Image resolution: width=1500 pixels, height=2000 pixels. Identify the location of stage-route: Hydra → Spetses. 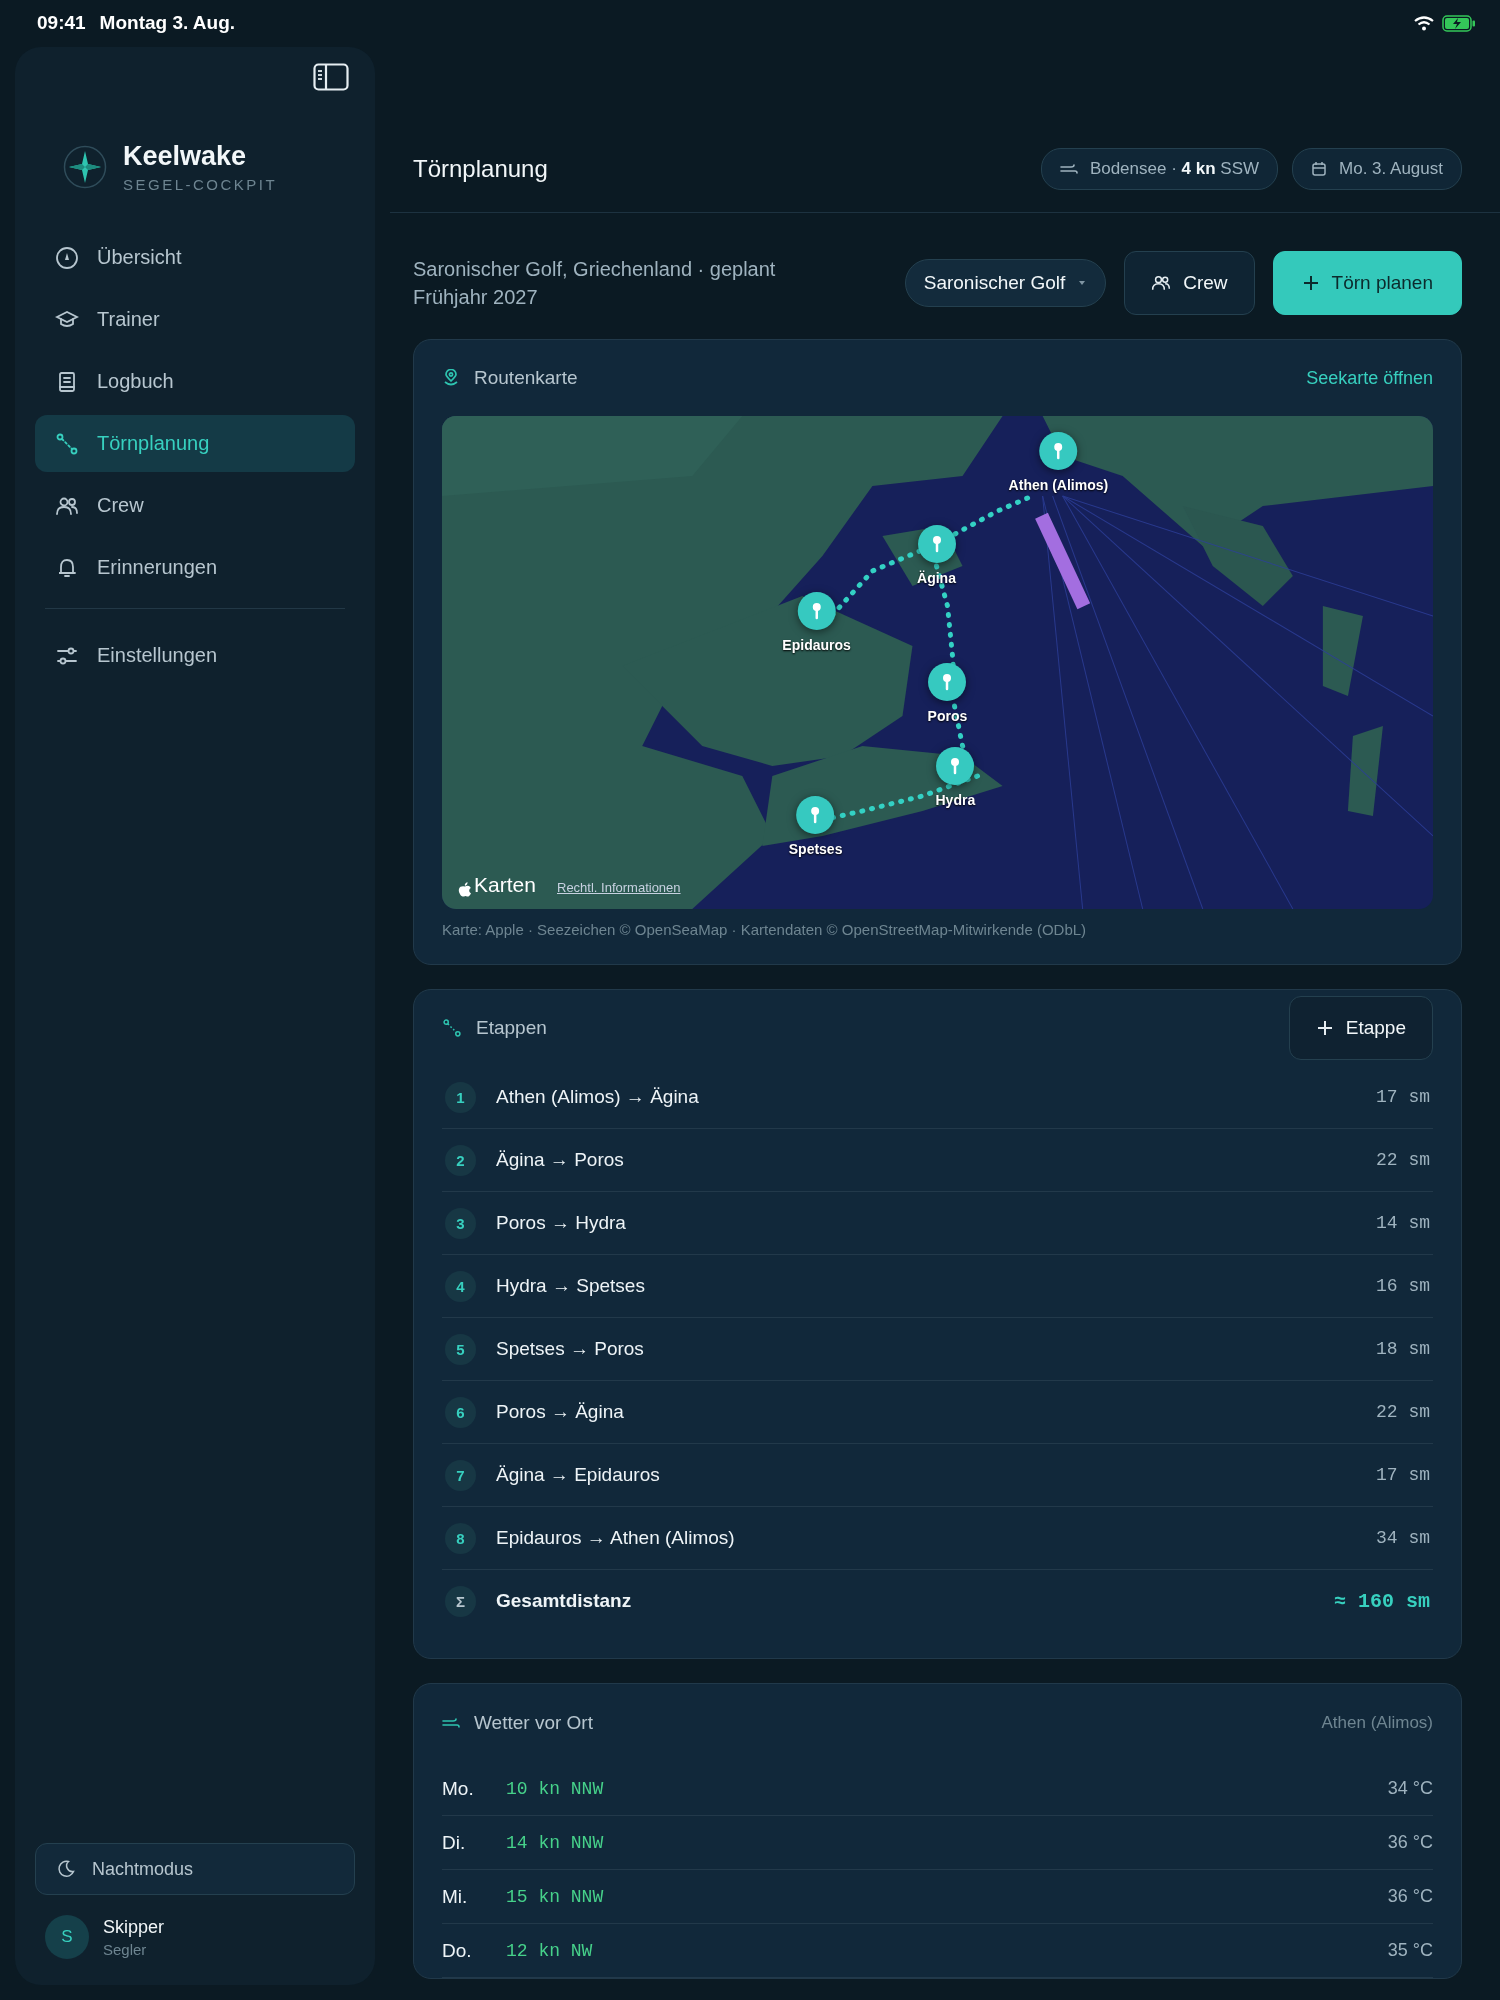
(570, 1286).